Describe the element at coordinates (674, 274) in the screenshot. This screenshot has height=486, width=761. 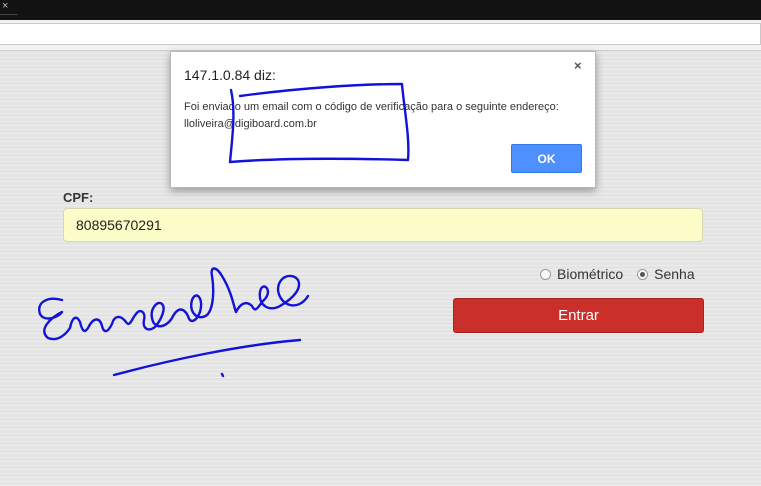
I see `senha-label: Senha` at that location.